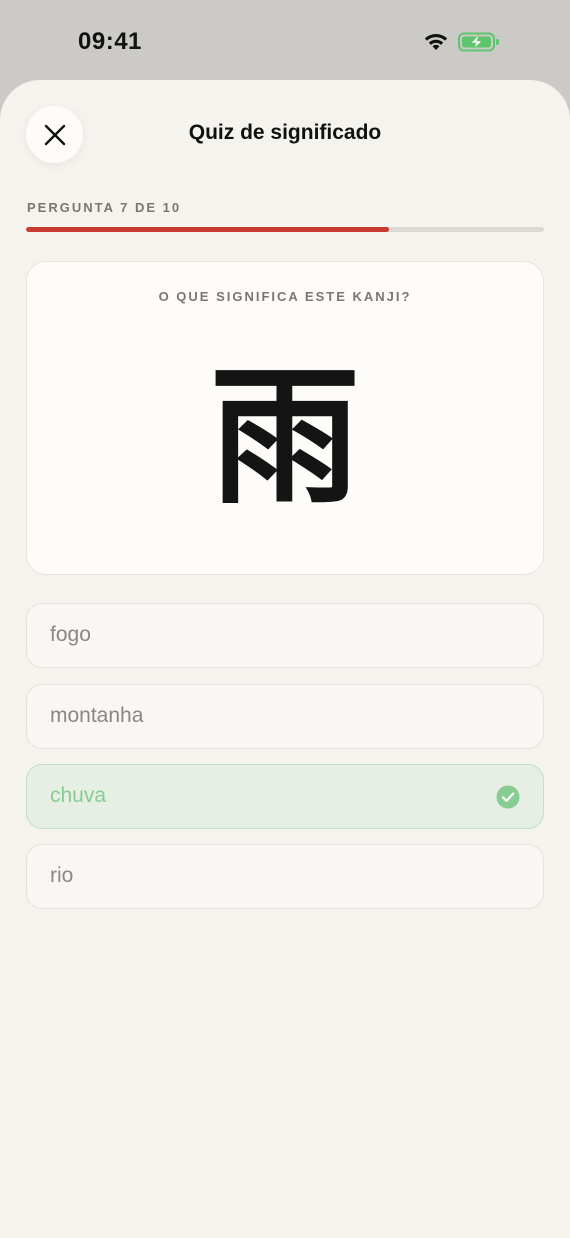  Describe the element at coordinates (285, 796) in the screenshot. I see `answer-option-chuva: chuva` at that location.